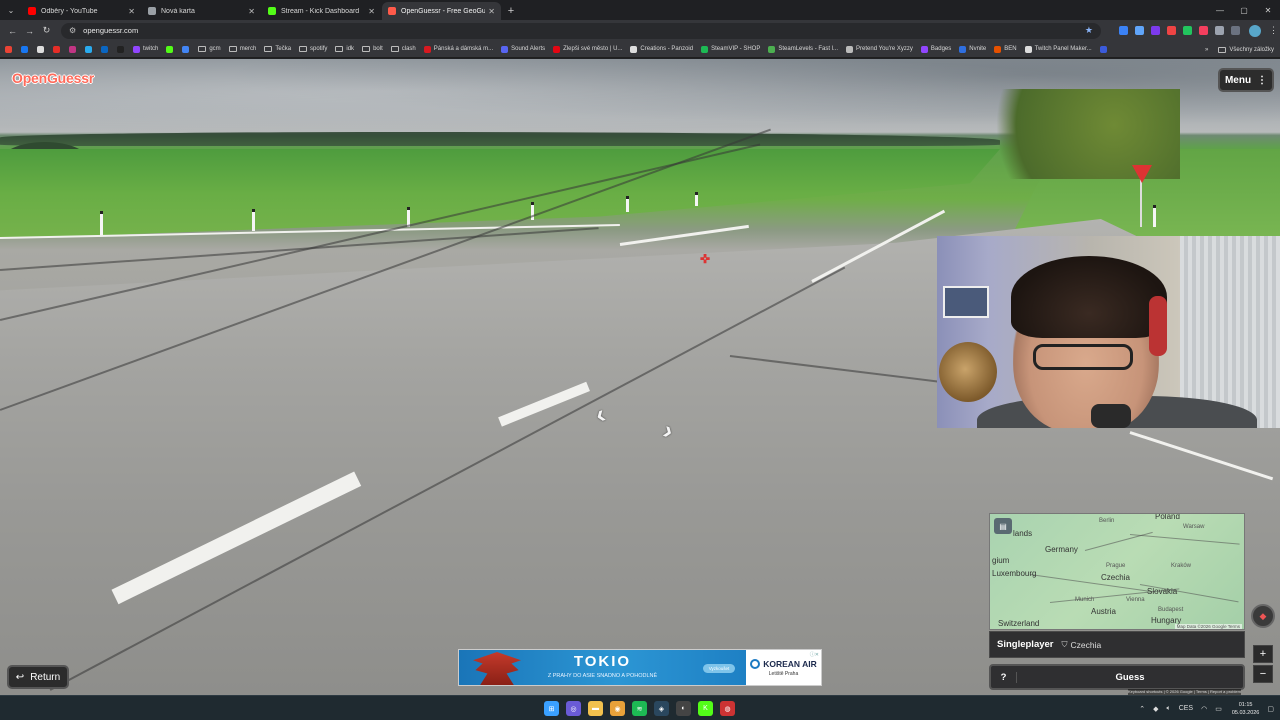 This screenshot has width=1280, height=720. I want to click on return-button: ↩ Return, so click(38, 677).